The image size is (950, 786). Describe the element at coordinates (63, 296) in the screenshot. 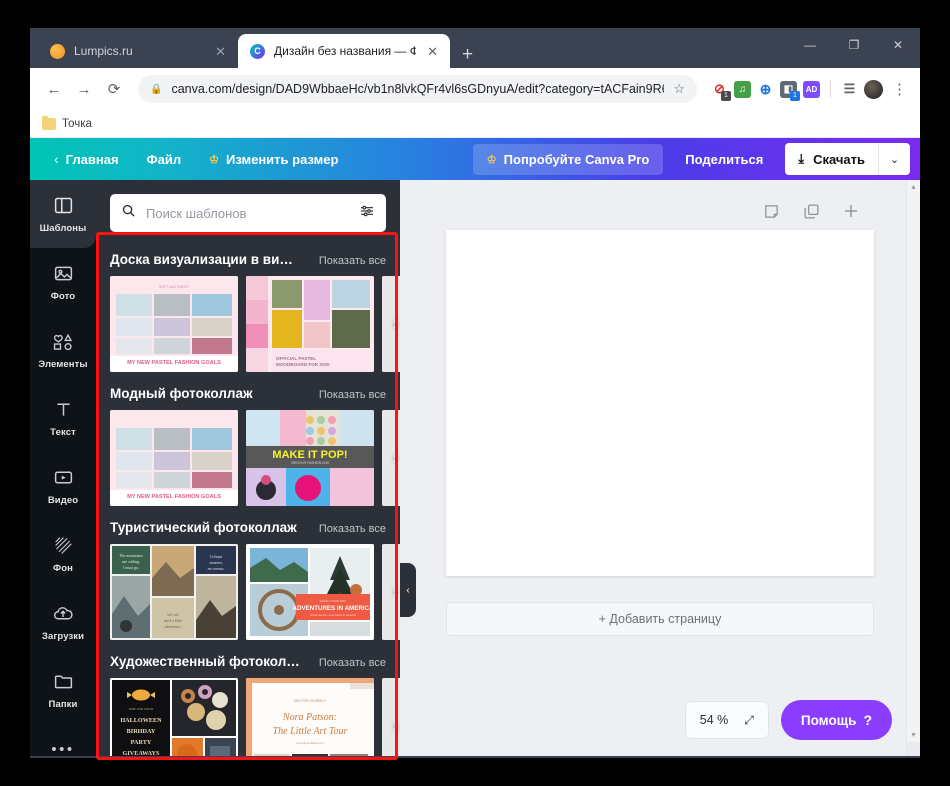

I see `sidebar-label: Фото` at that location.